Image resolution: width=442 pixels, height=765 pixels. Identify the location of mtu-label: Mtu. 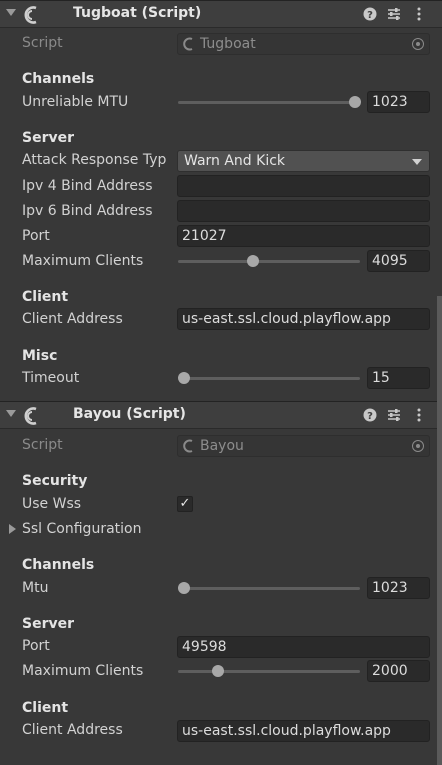
(35, 588).